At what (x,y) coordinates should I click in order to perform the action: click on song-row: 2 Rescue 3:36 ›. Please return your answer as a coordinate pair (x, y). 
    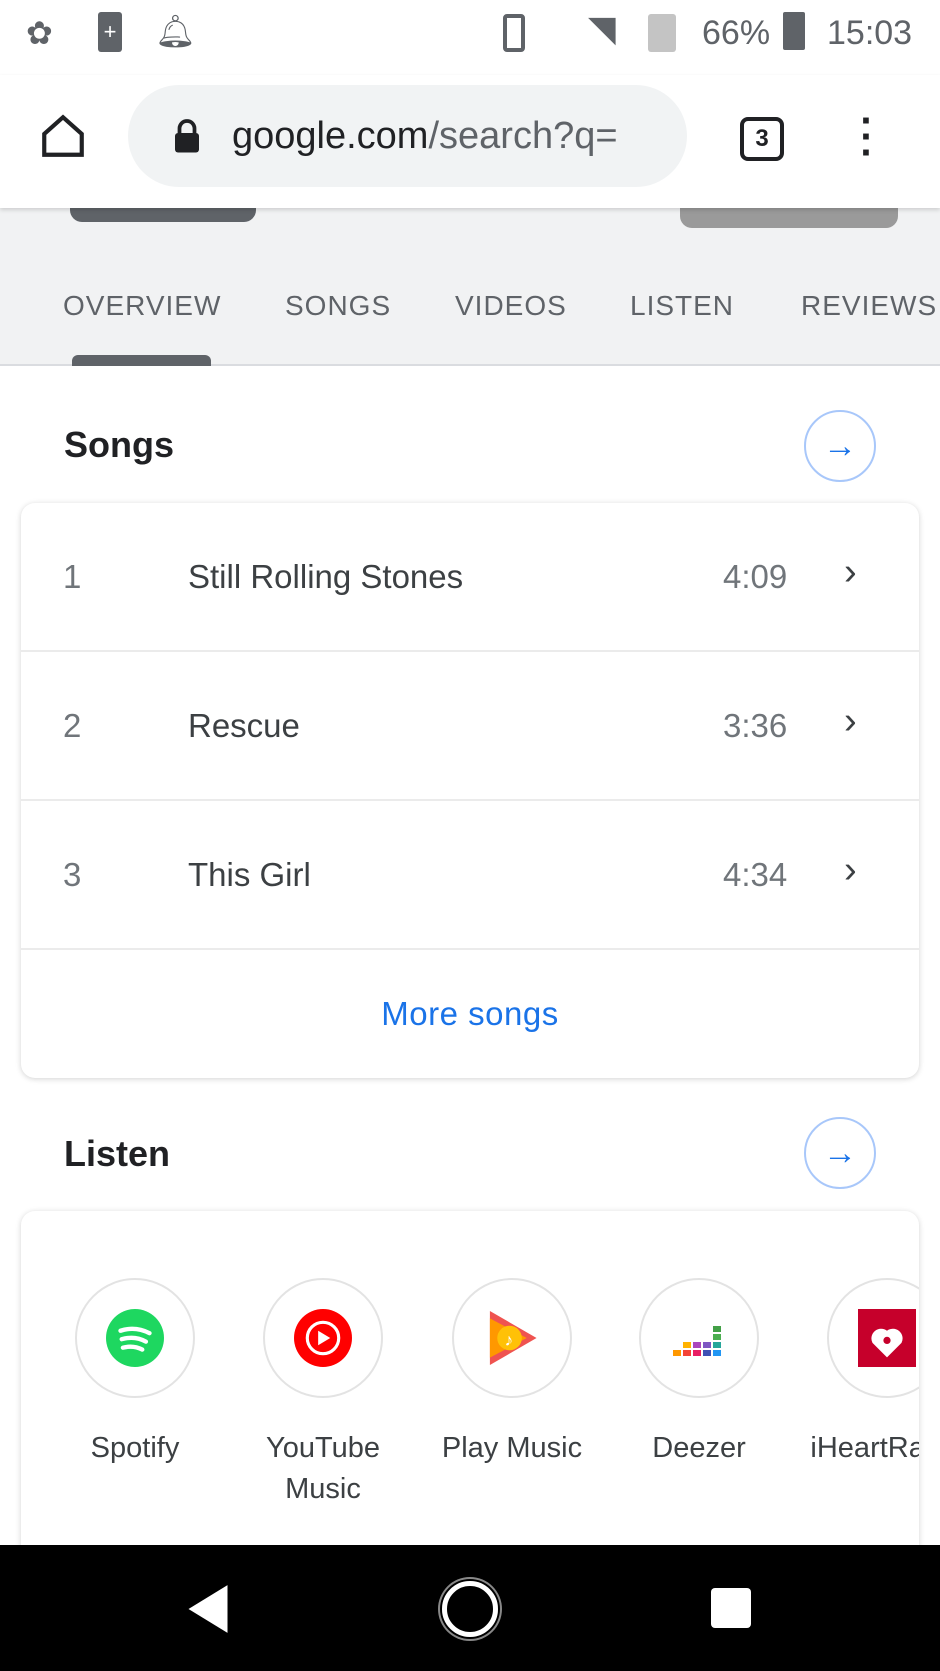
    Looking at the image, I should click on (470, 726).